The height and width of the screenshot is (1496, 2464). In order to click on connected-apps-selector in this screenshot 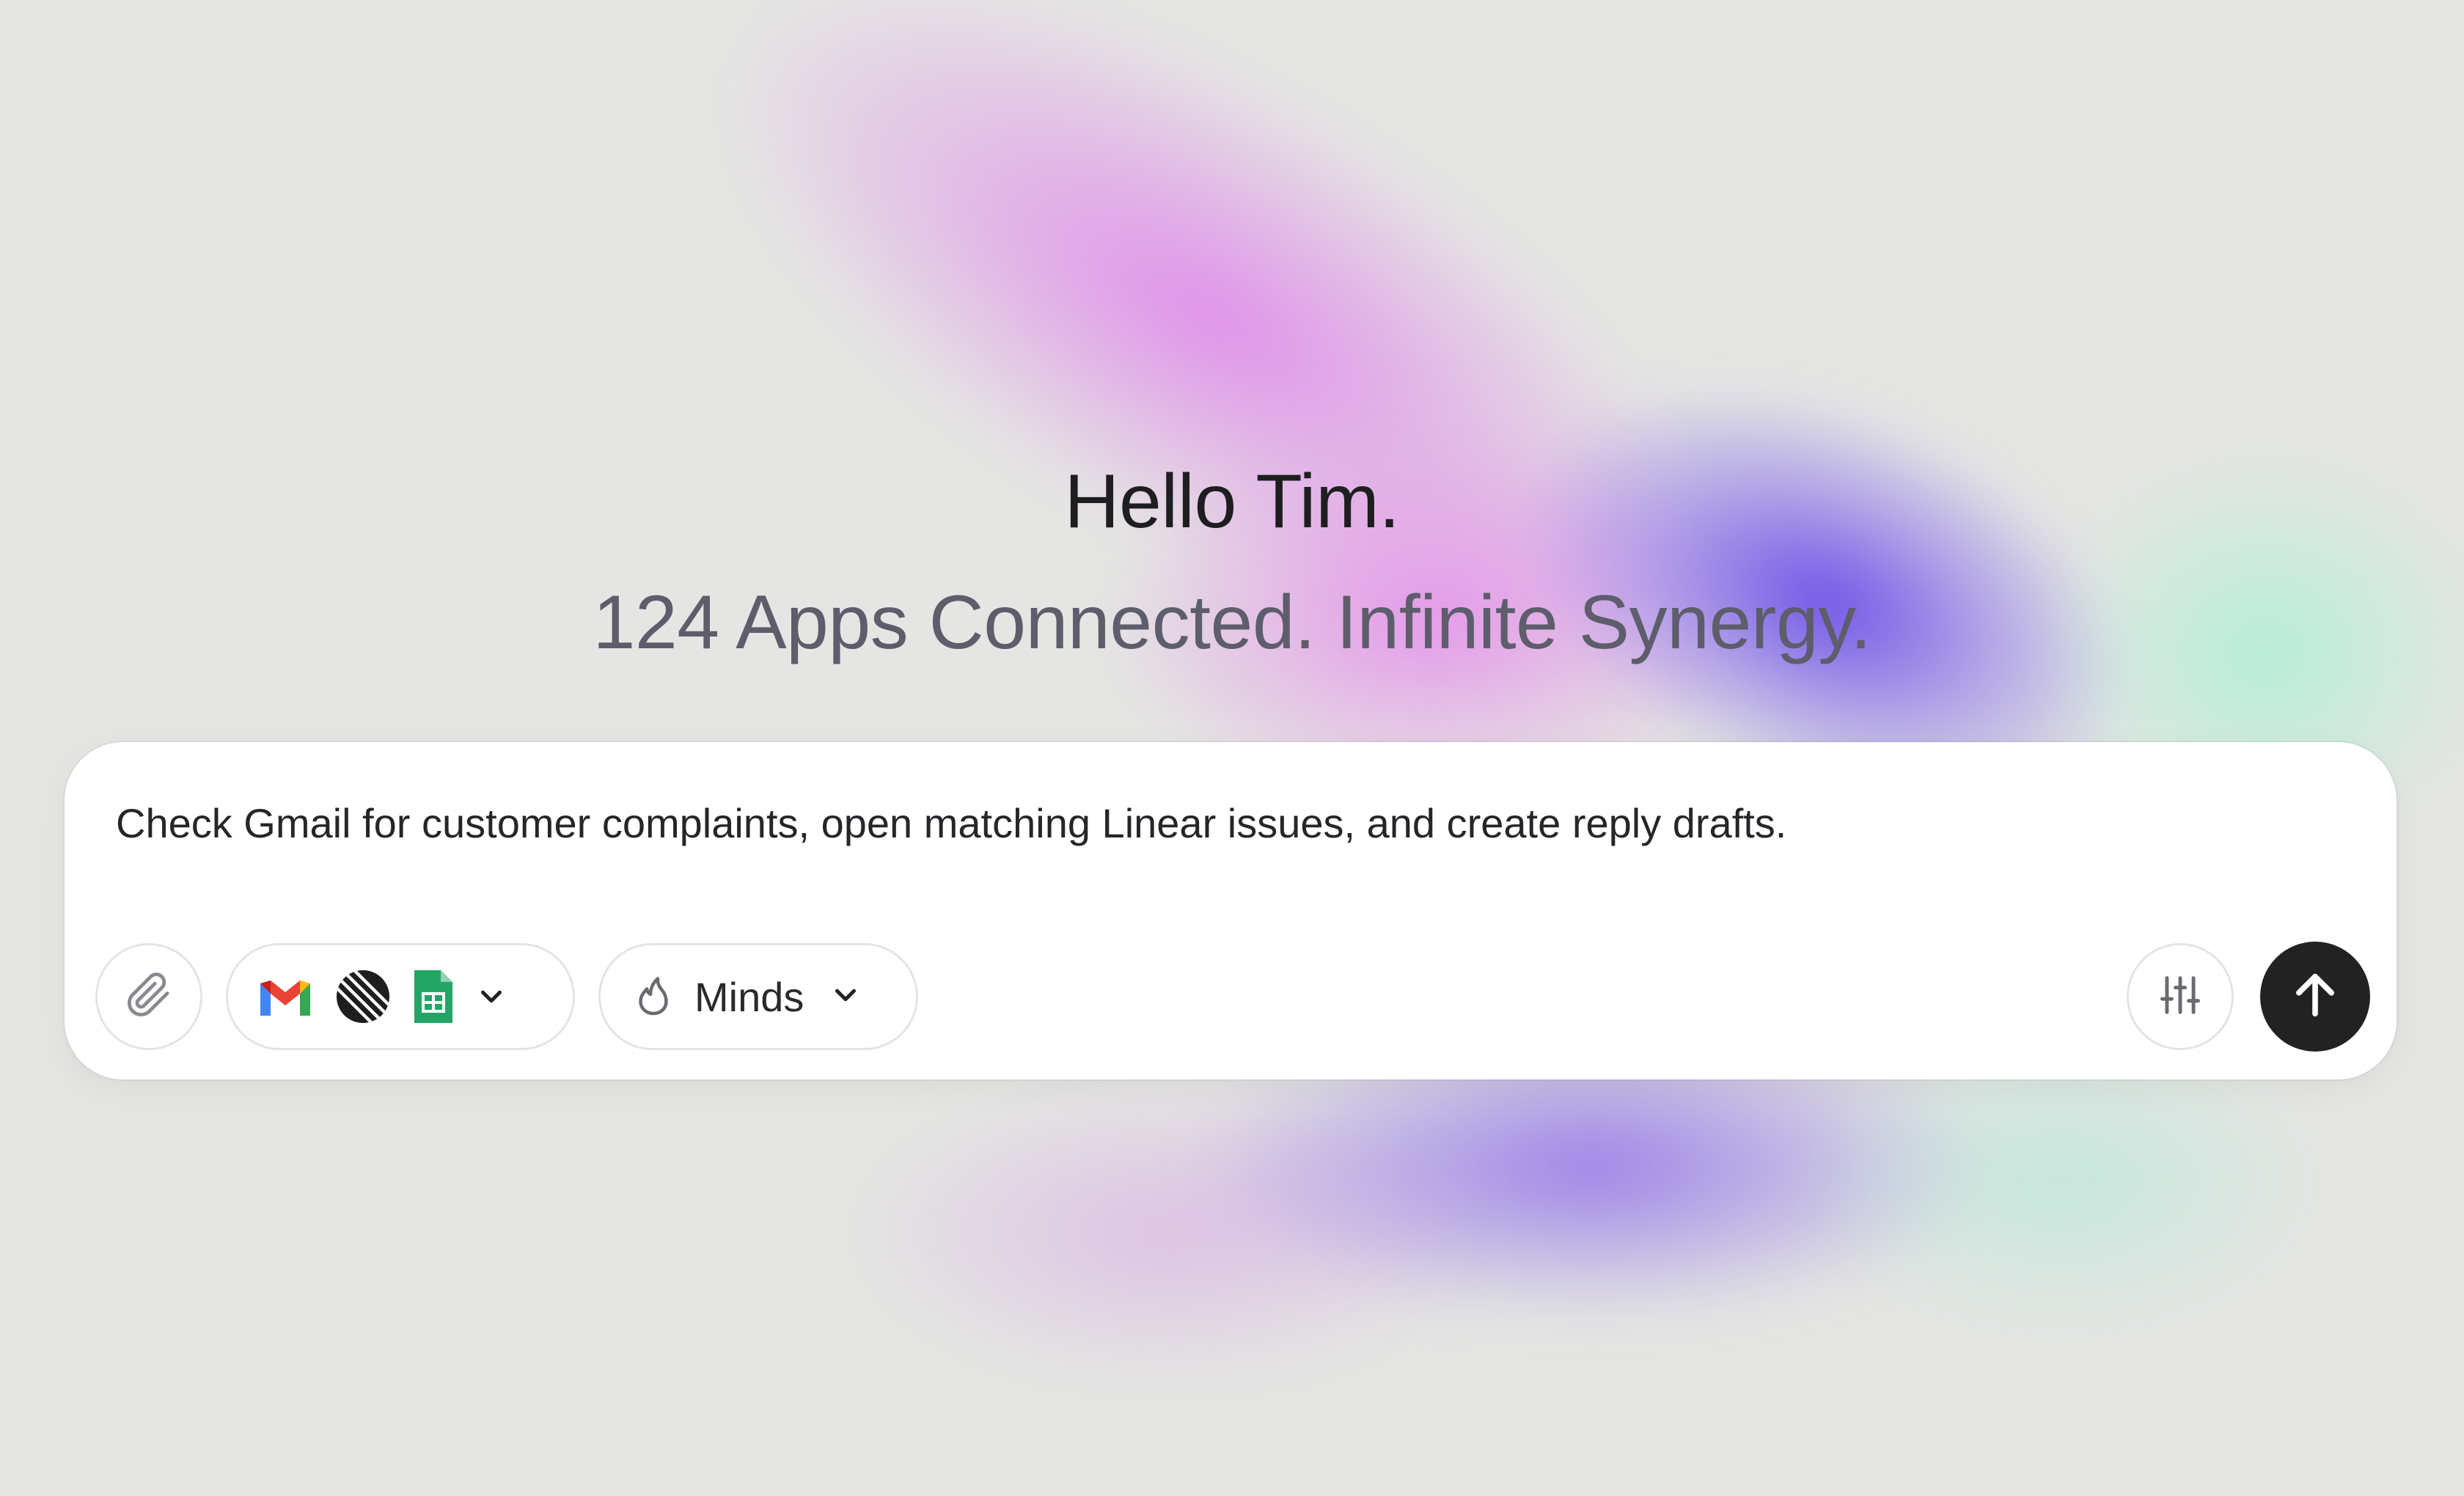, I will do `click(400, 996)`.